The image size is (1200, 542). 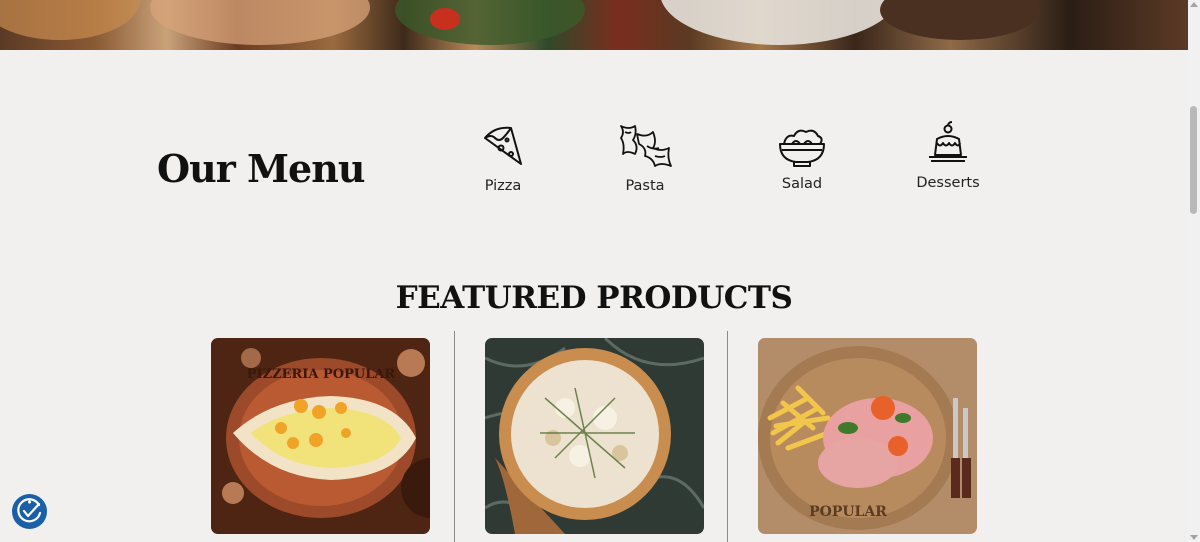 I want to click on menu-category-salad: Salad, so click(x=802, y=158).